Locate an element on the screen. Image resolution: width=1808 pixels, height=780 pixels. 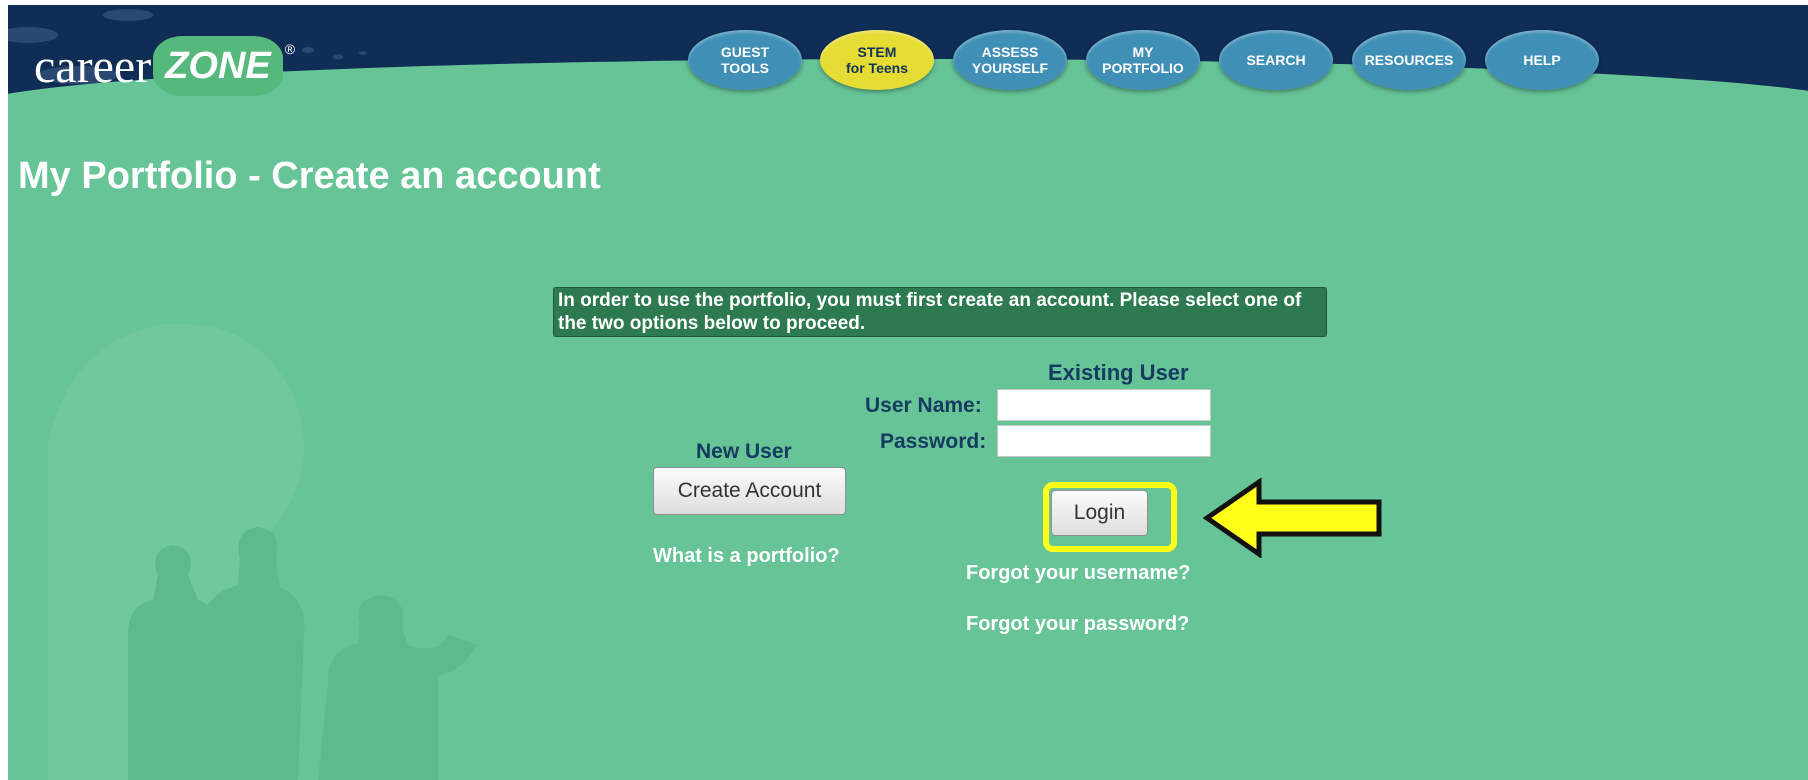
logo-zone-badge: ZONE is located at coordinates (218, 66).